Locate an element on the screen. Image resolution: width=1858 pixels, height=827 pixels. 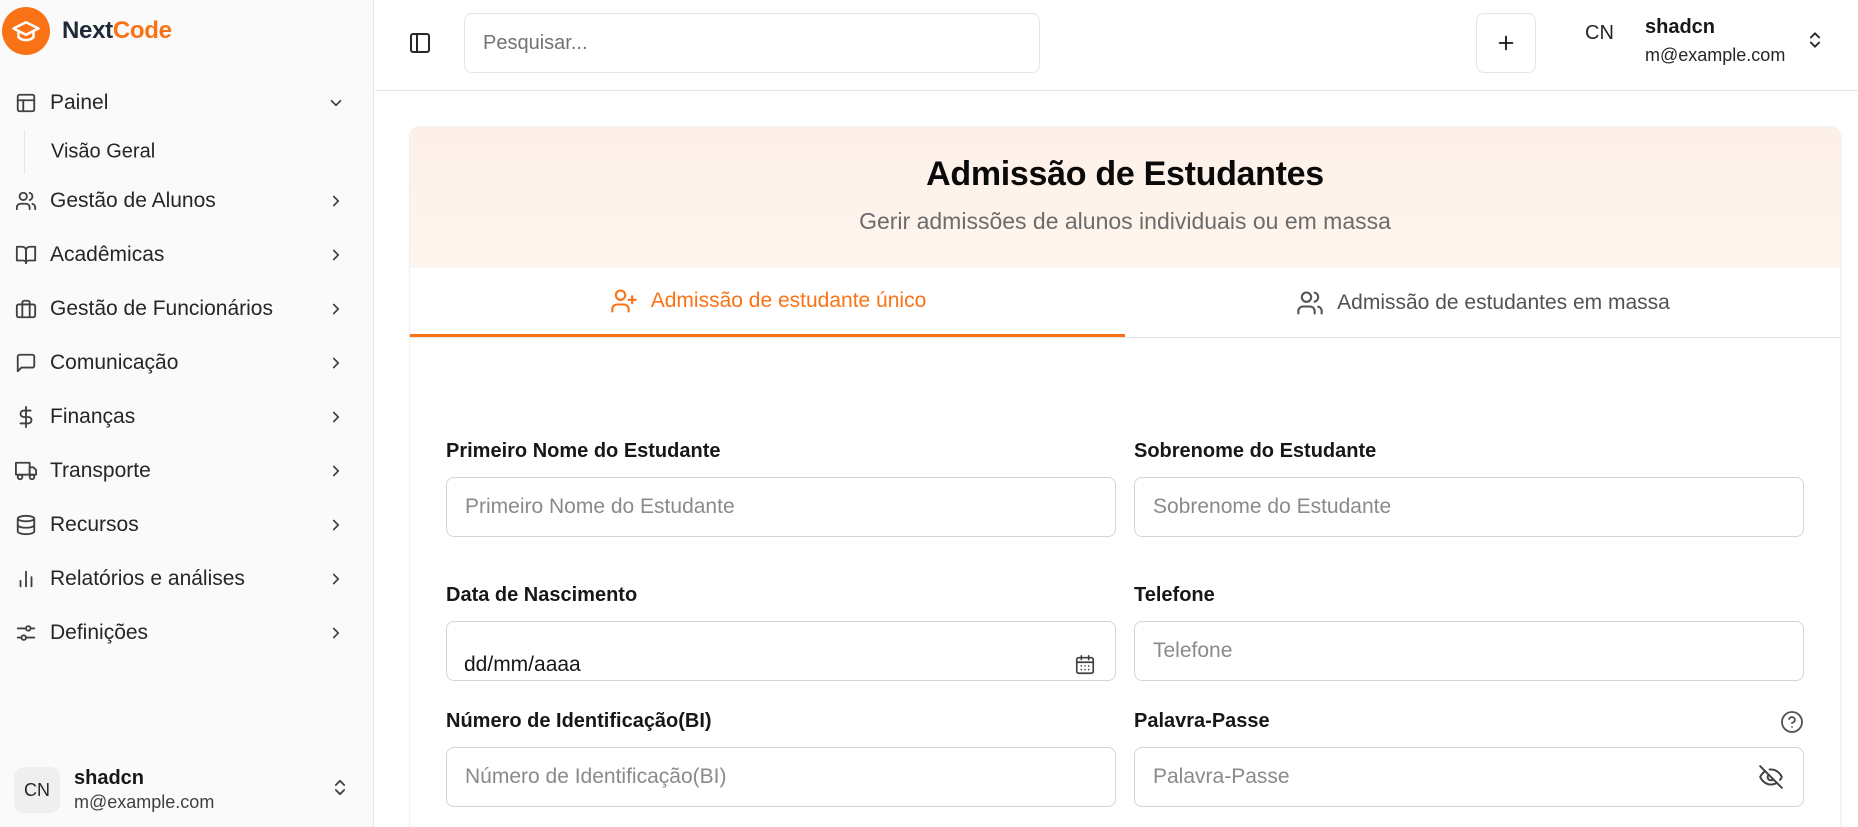
first-name-input is located at coordinates (781, 507).